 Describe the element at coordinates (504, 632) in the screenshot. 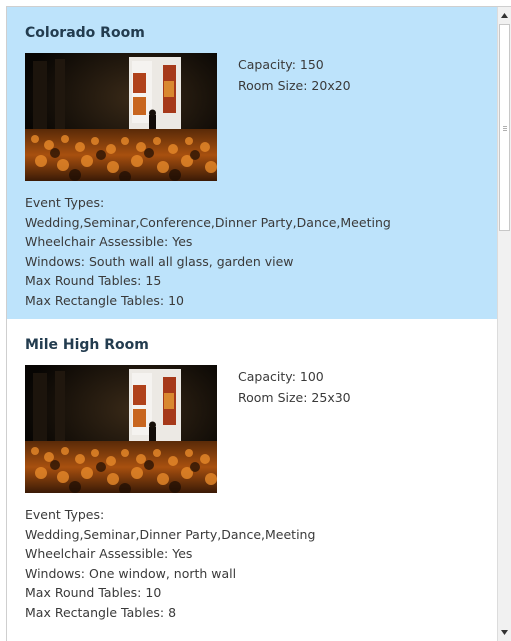

I see `arrow-down-icon` at that location.